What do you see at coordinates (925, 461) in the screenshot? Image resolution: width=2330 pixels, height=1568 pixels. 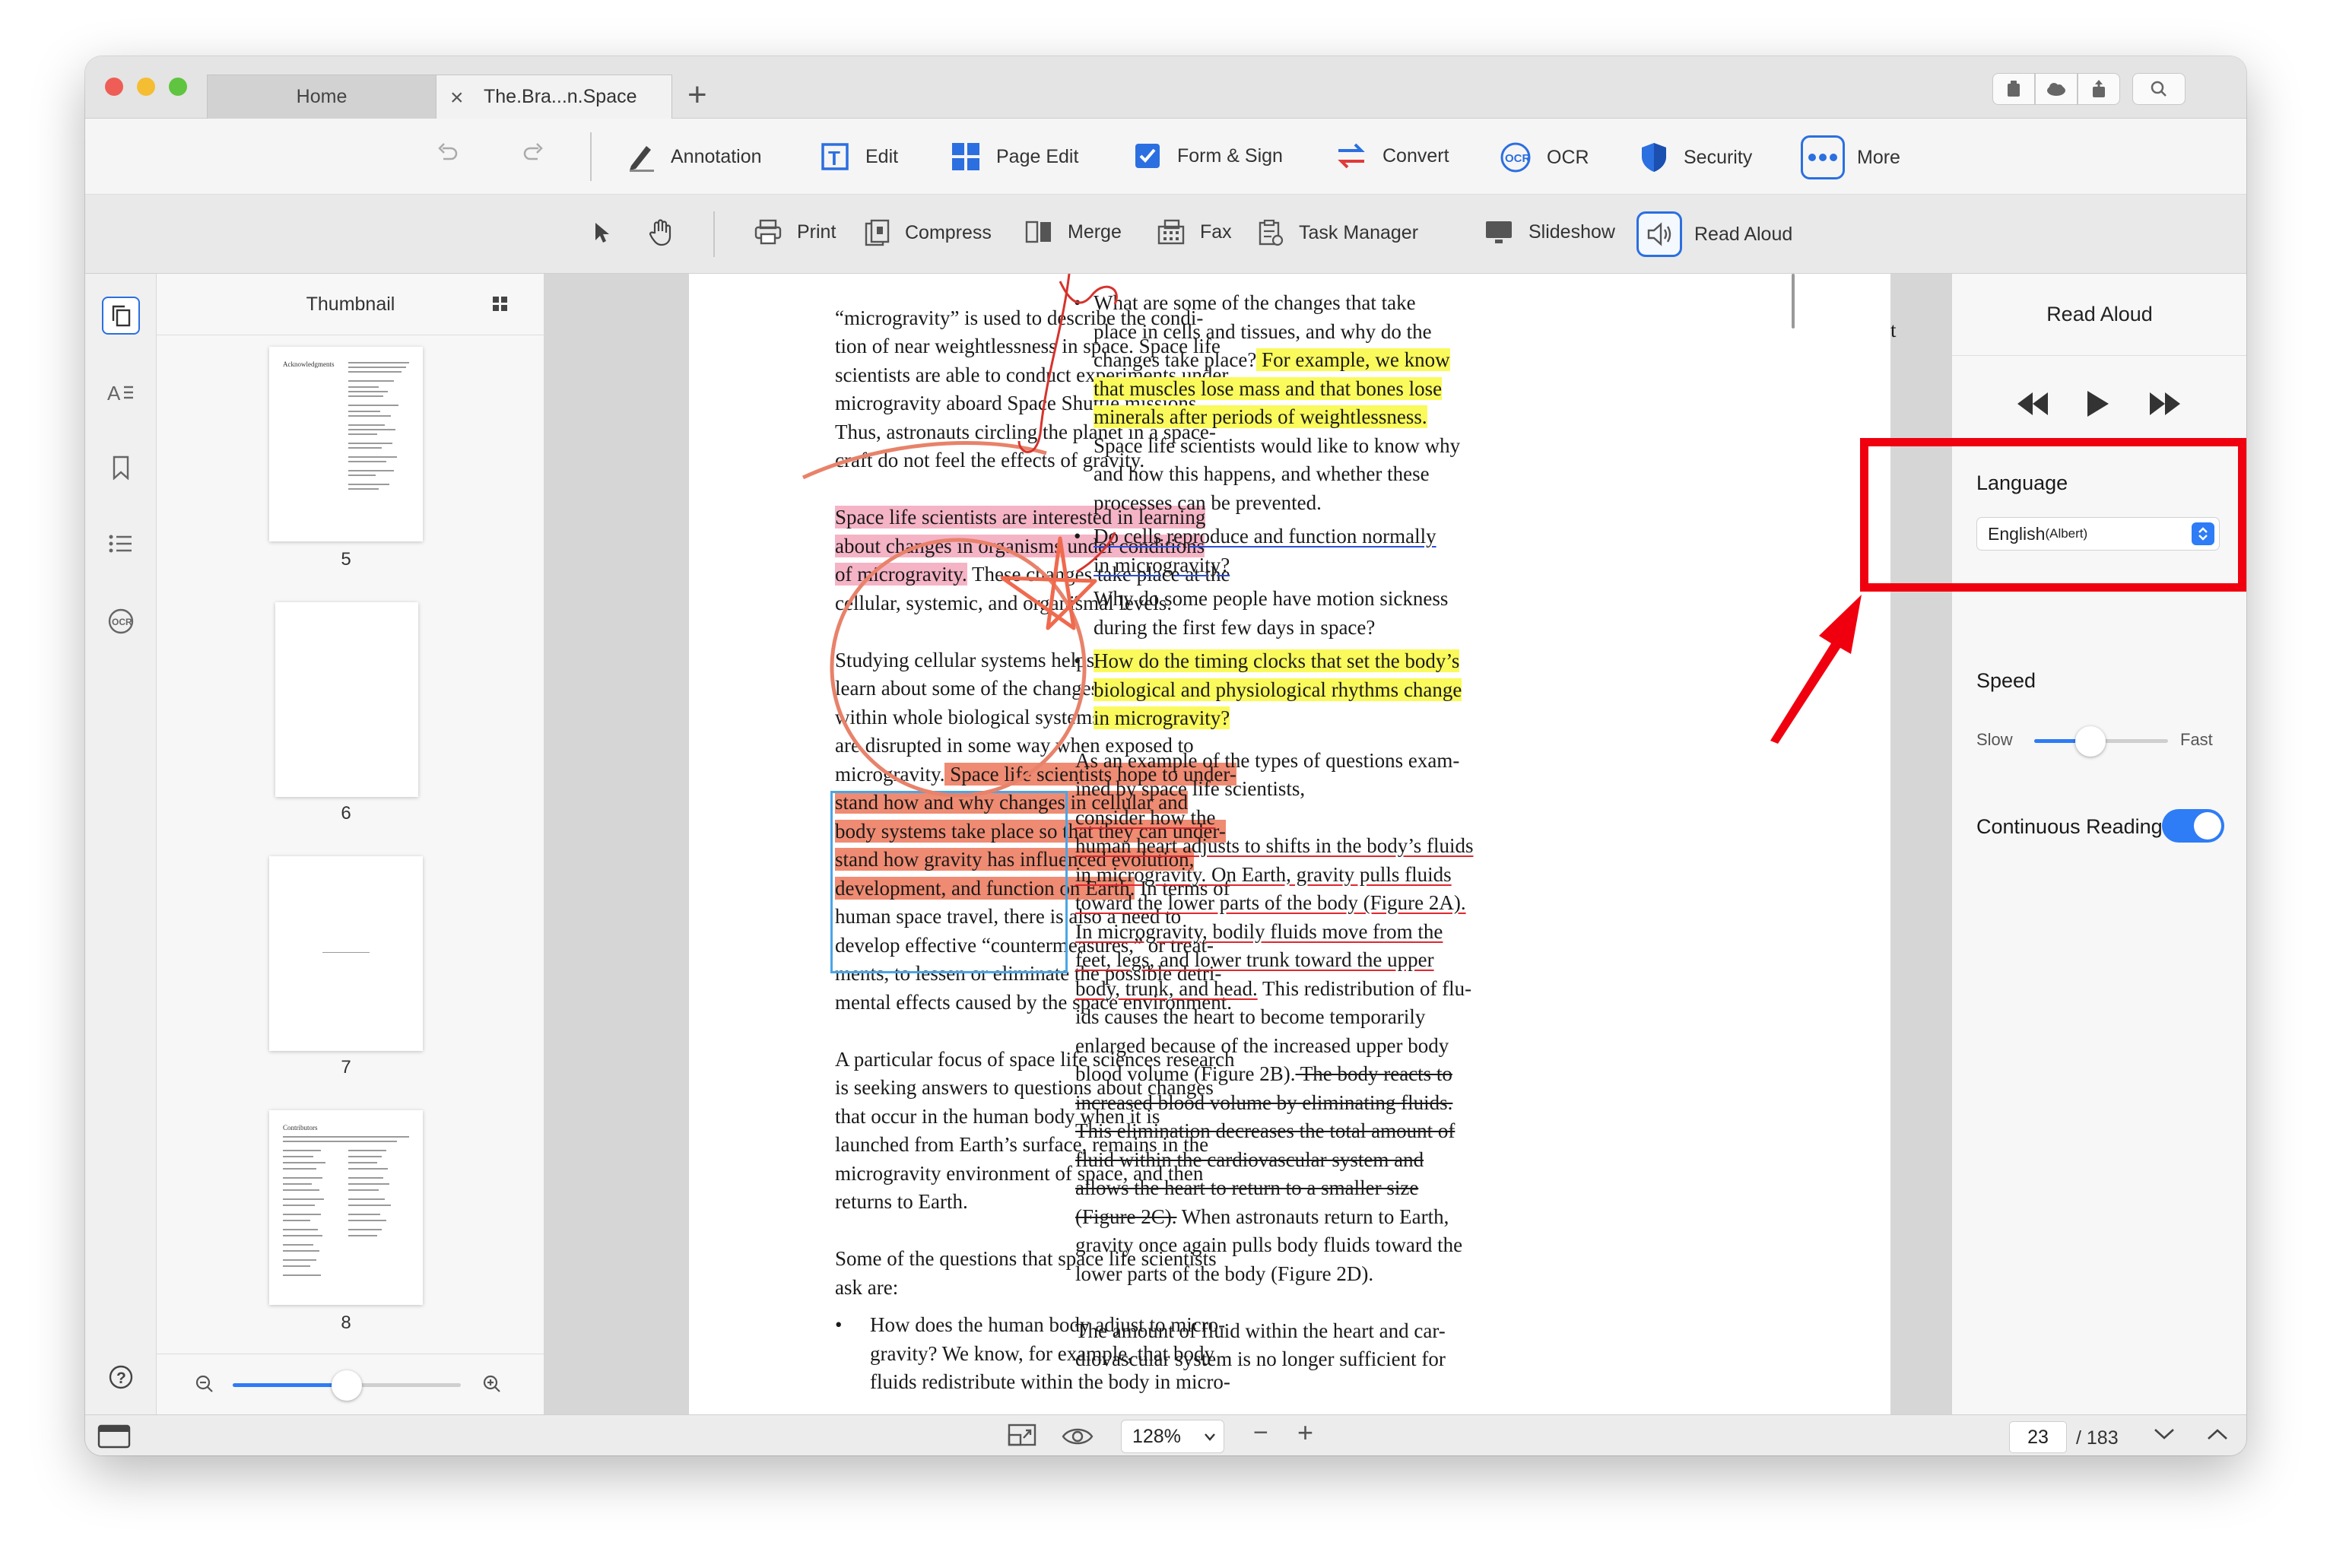 I see `ink-circle-tail` at bounding box center [925, 461].